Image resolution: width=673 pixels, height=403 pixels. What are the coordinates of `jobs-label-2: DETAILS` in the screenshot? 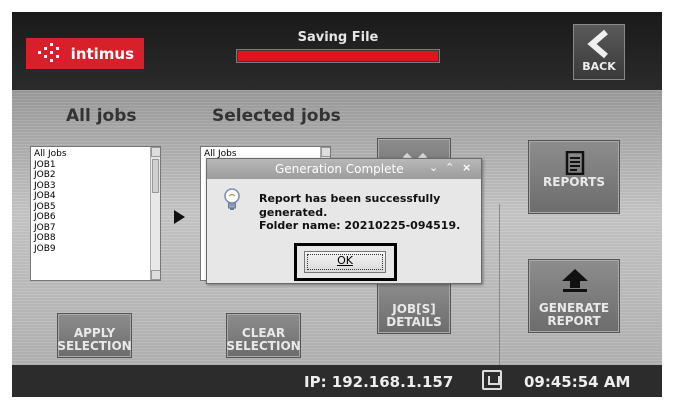 It's located at (414, 322).